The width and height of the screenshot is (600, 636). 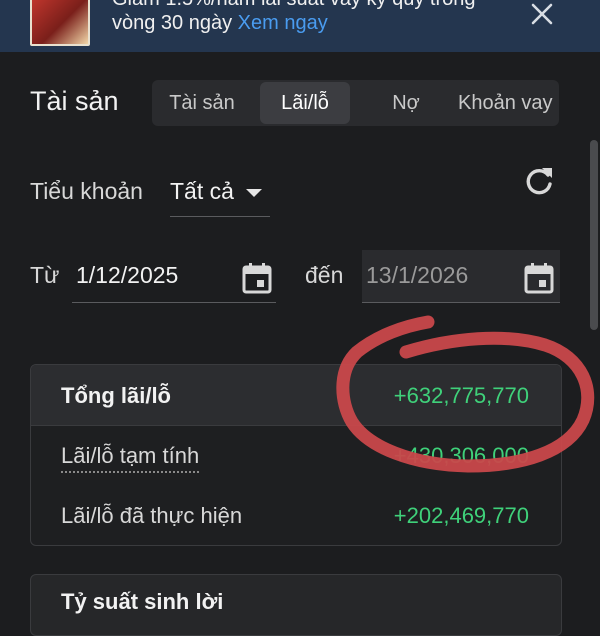 I want to click on refresh-icon, so click(x=539, y=181).